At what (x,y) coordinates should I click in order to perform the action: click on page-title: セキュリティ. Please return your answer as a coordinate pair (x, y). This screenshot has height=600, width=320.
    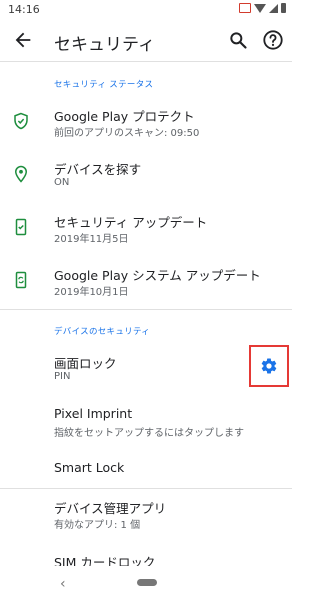
    Looking at the image, I should click on (104, 45).